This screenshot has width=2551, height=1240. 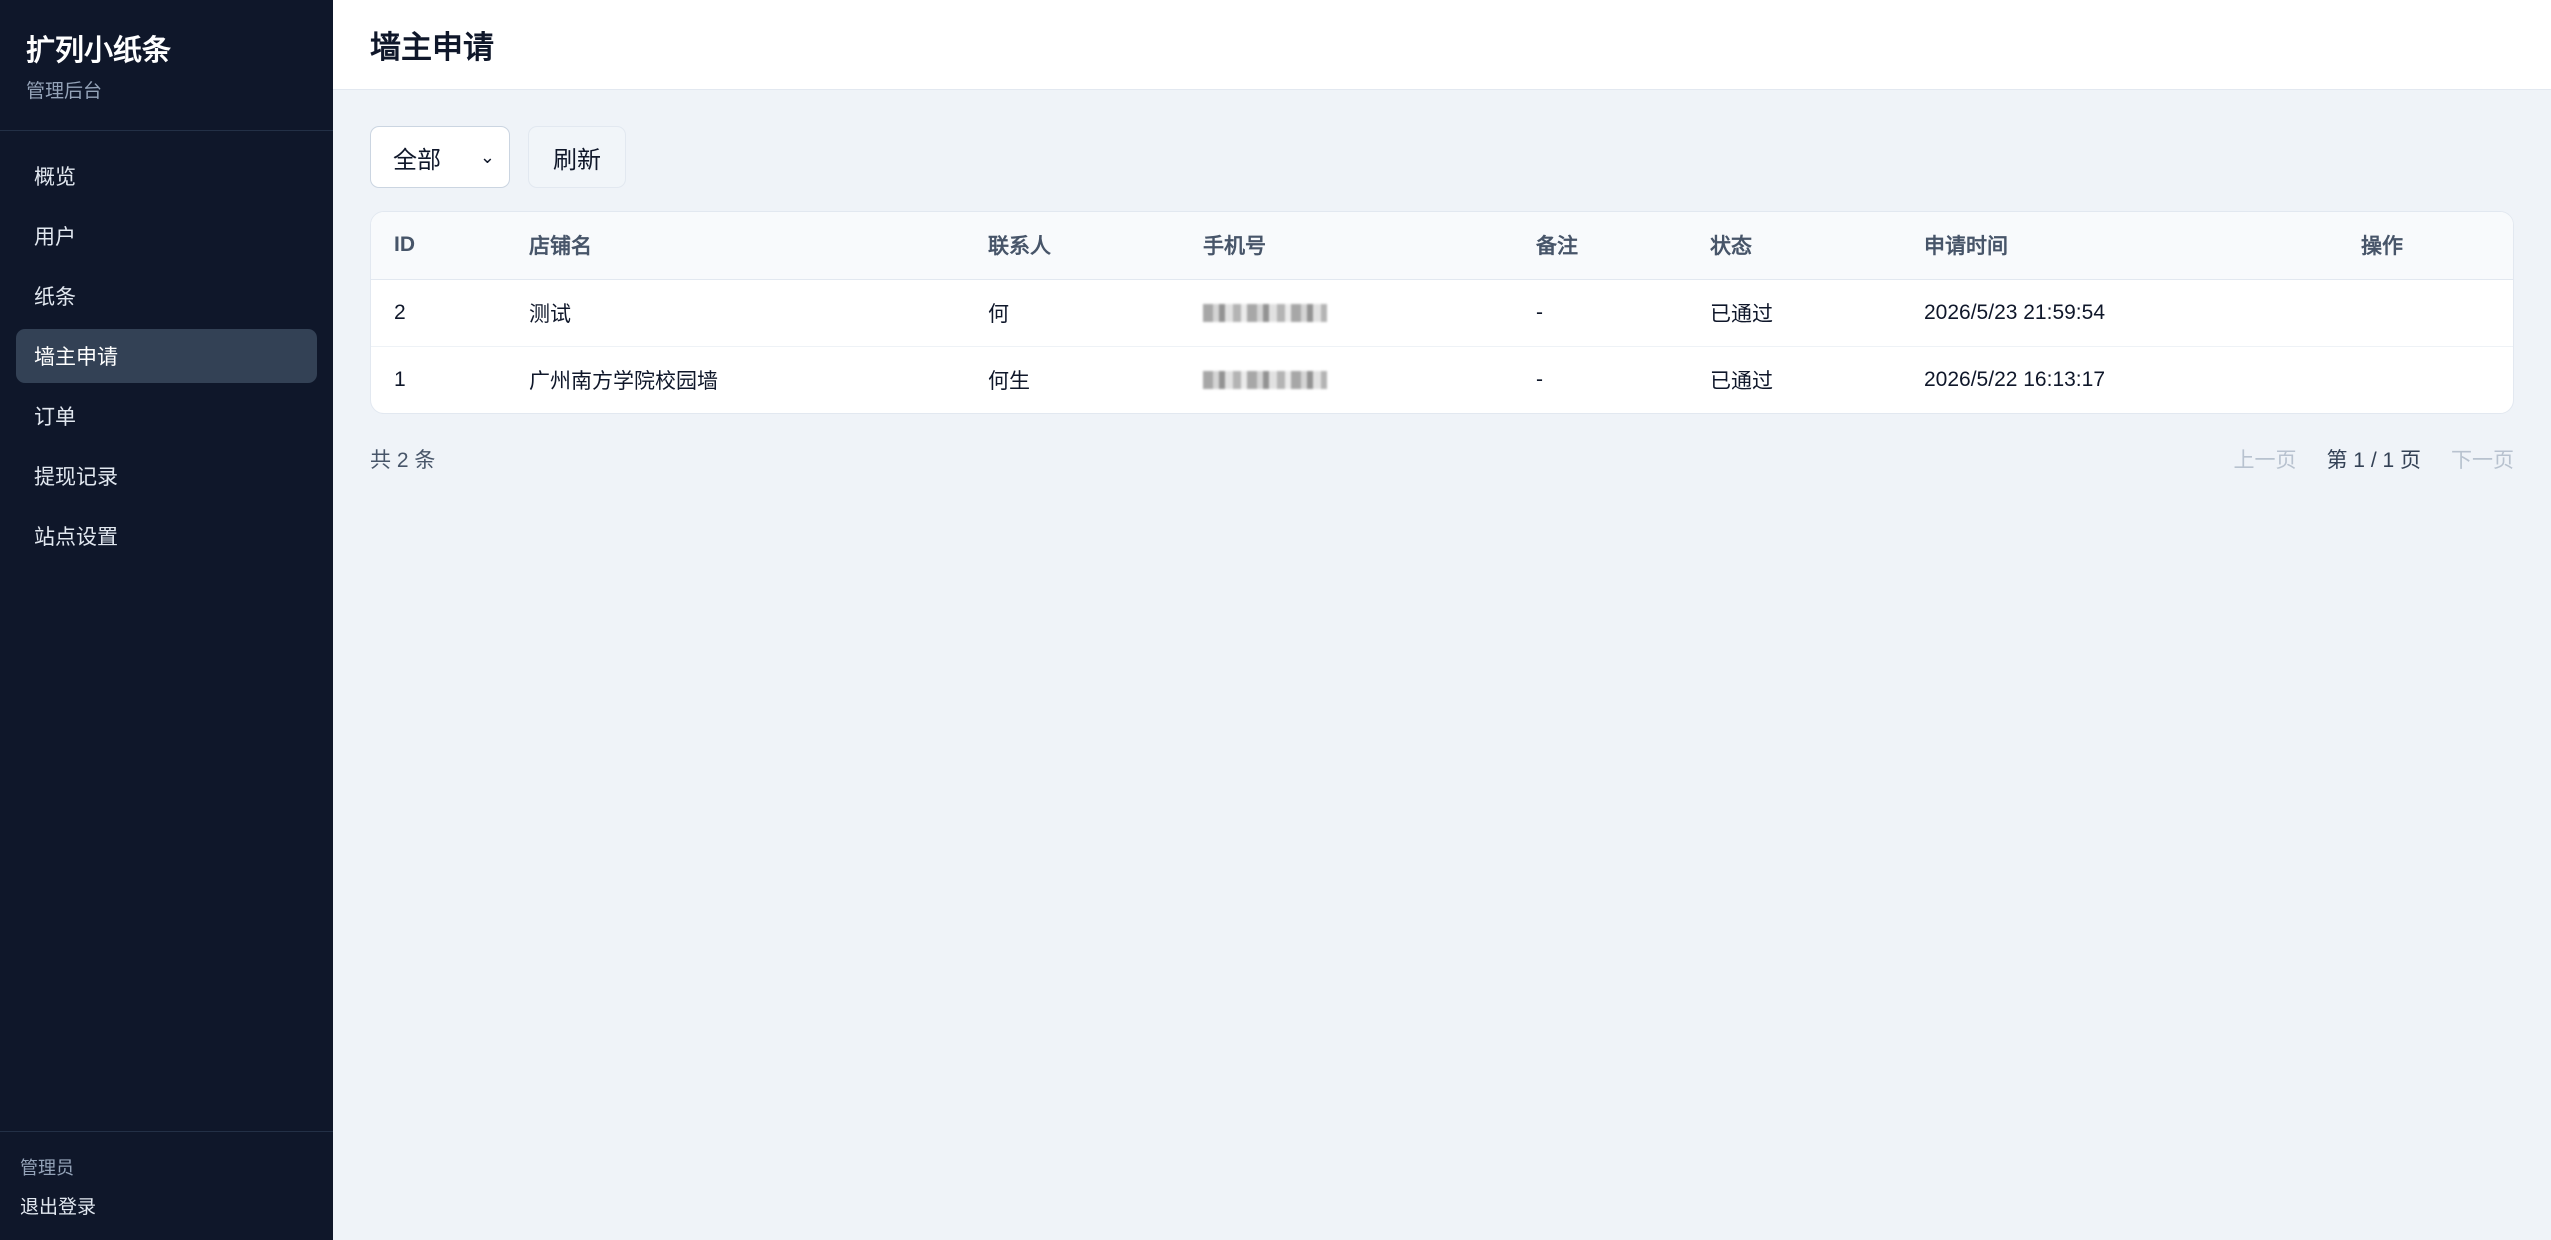 I want to click on column-header-shop: 店铺名, so click(x=735, y=246).